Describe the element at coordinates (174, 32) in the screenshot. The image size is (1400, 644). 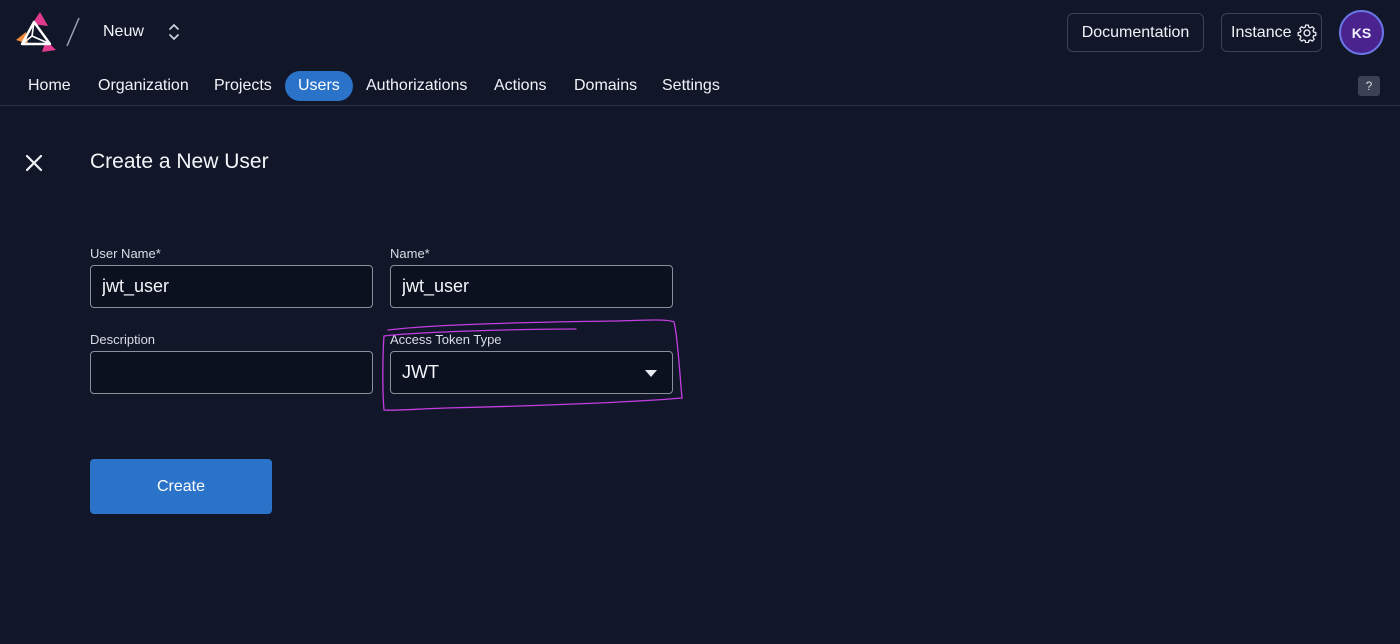
I see `org-switch-chevron-icon` at that location.